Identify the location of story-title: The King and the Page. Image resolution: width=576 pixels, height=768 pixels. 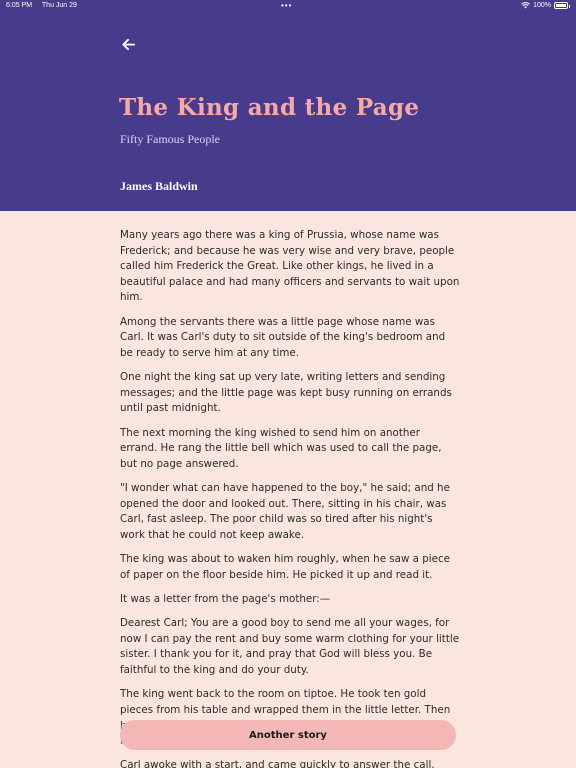
(269, 107).